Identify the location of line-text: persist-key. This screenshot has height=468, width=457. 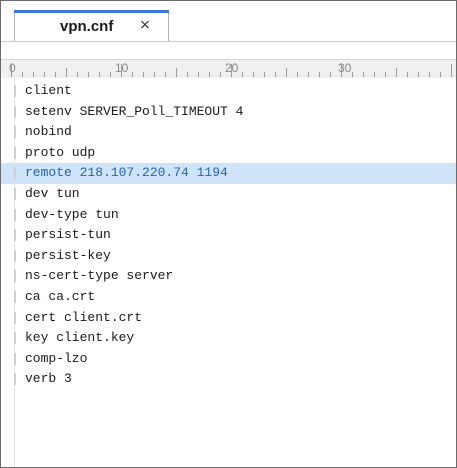
(68, 255).